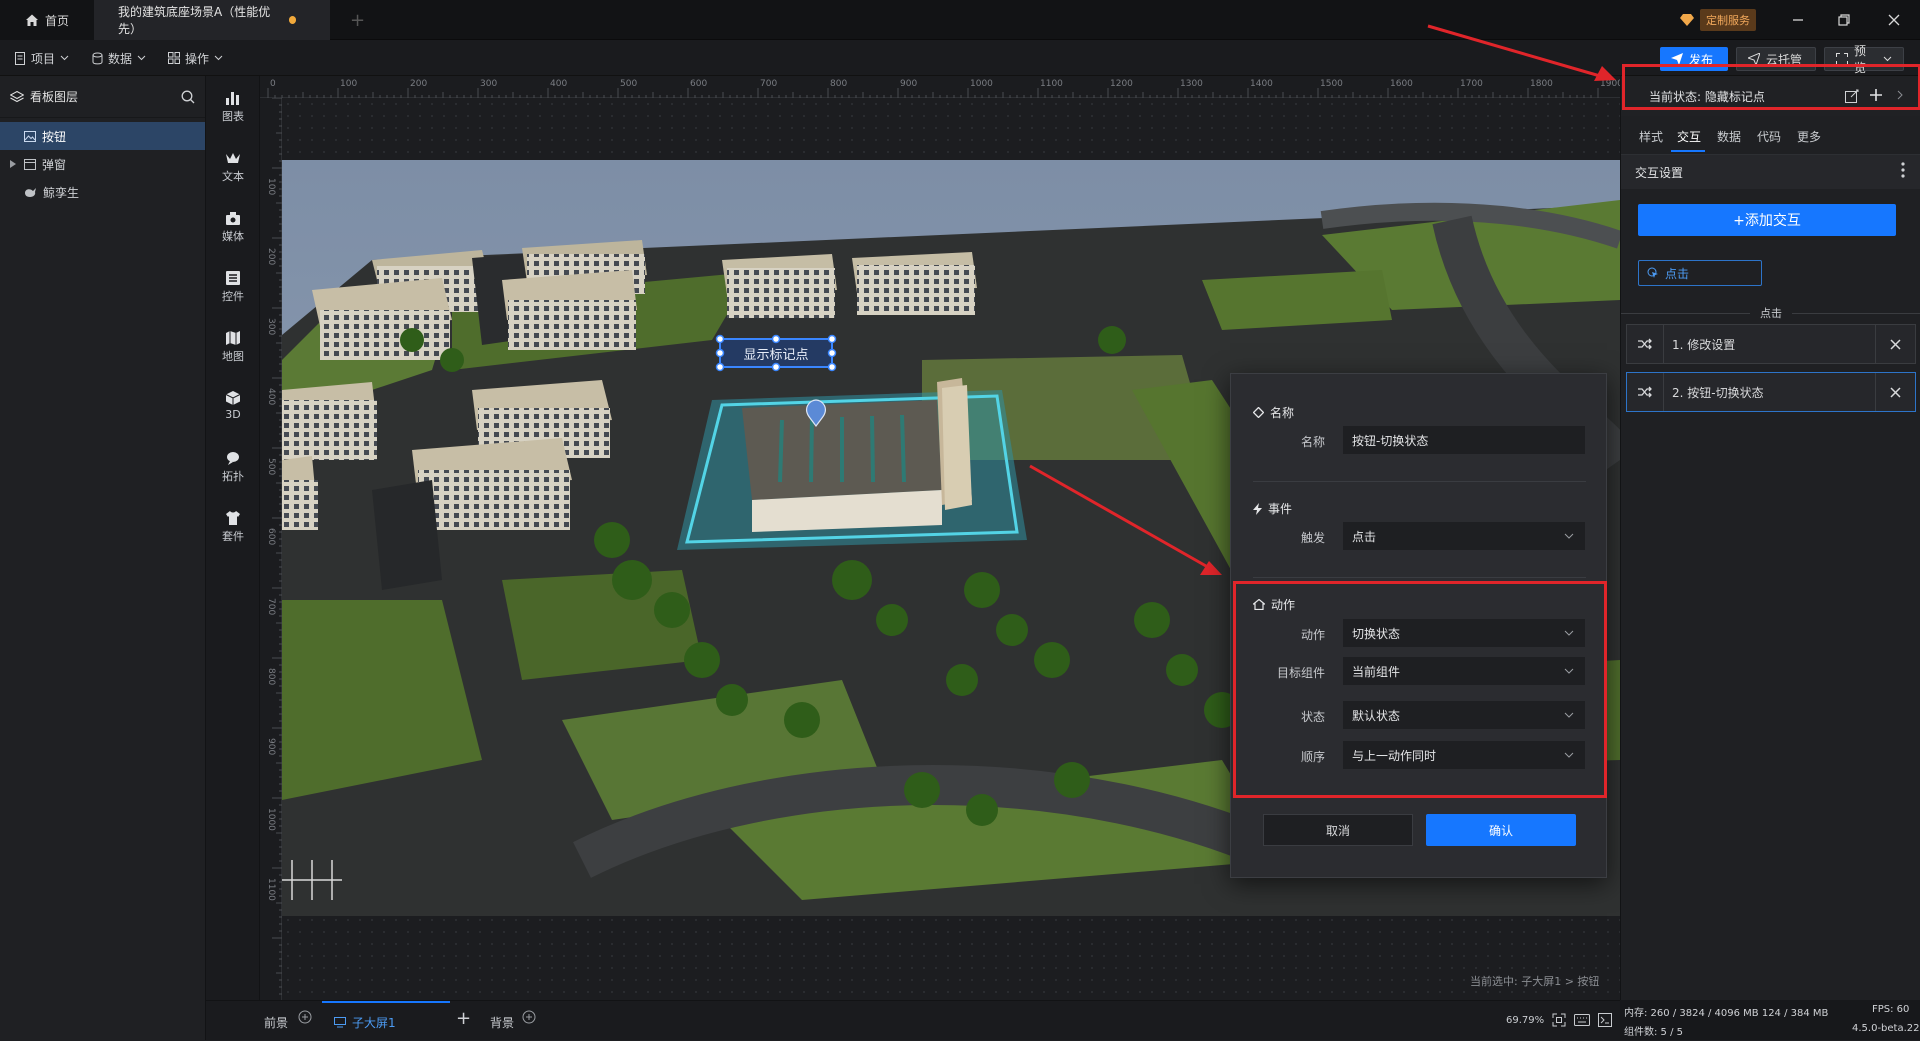  What do you see at coordinates (1280, 509) in the screenshot?
I see `event-section-title: 事件` at bounding box center [1280, 509].